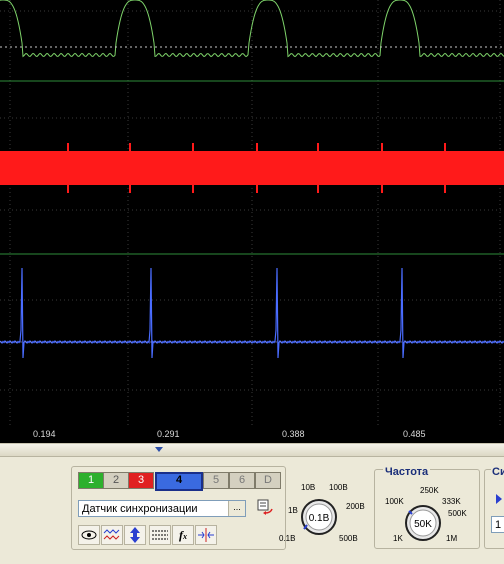 The width and height of the screenshot is (504, 564). I want to click on sensor-select-value: Датчик синхронизации, so click(140, 509).